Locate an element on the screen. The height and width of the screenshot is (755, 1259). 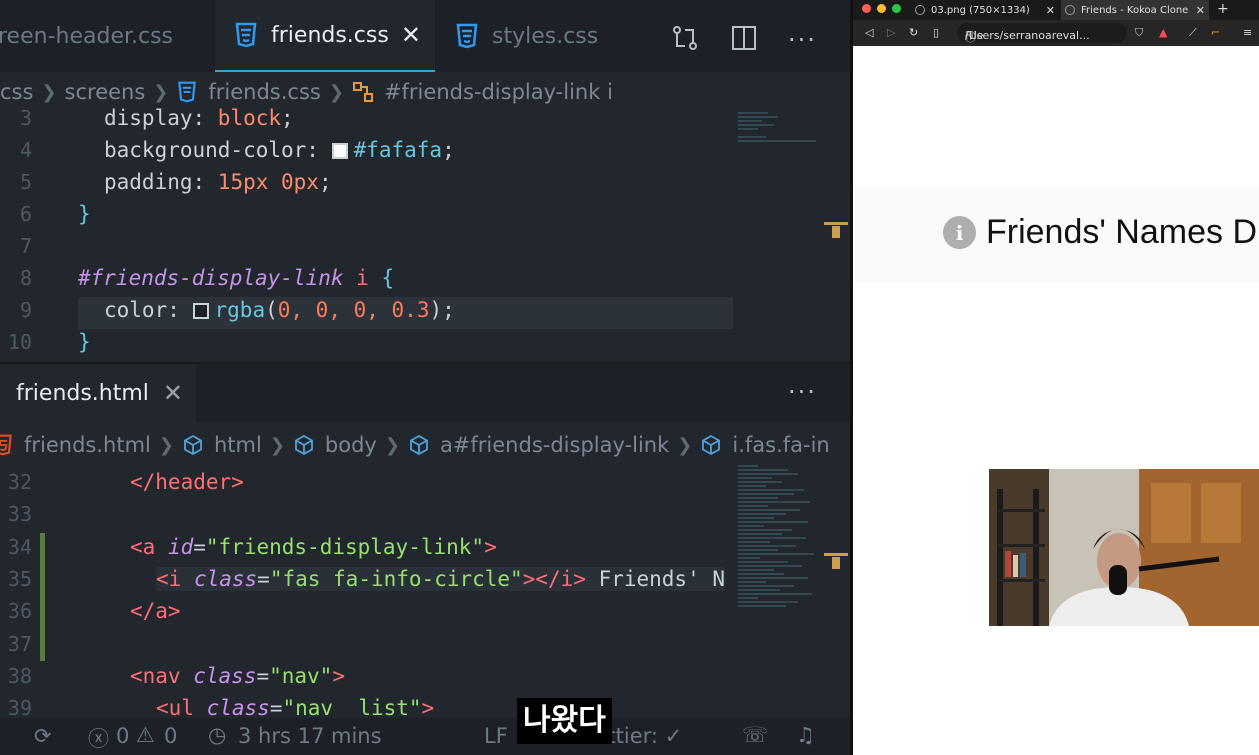
opening-brace: { is located at coordinates (388, 278).